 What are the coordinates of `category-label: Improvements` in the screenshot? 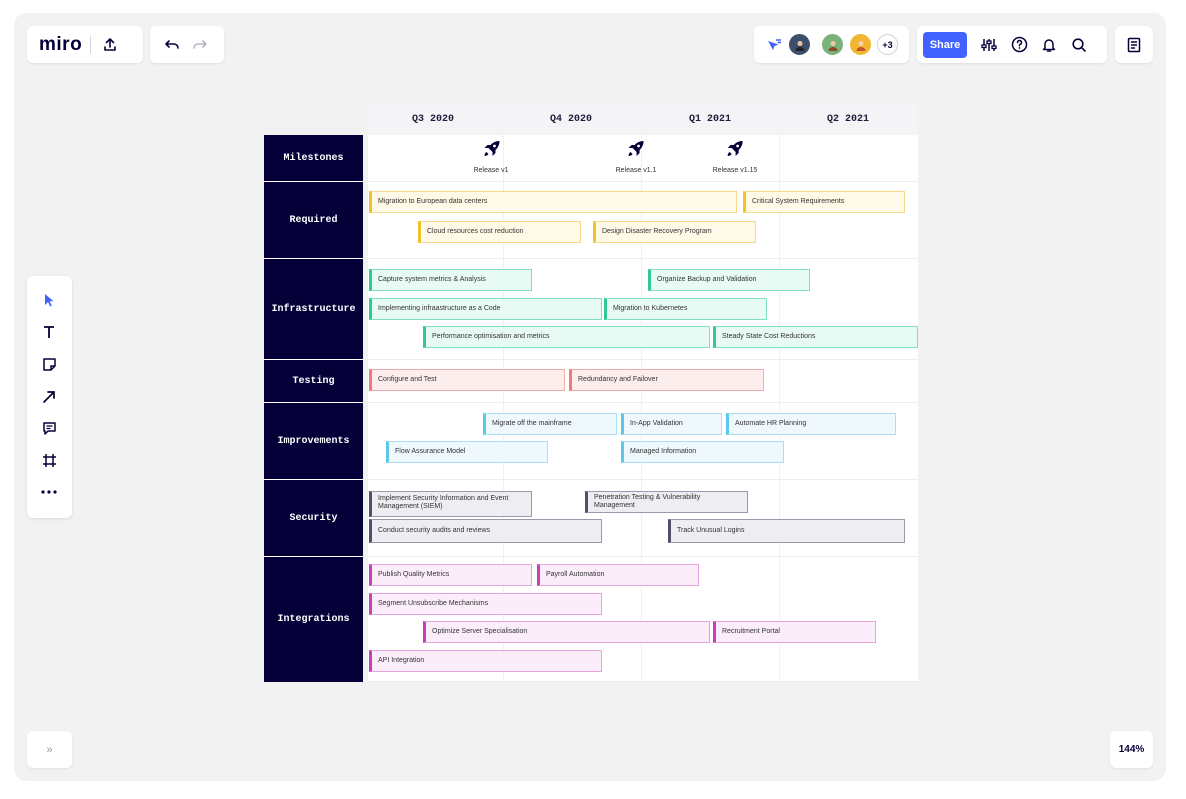 It's located at (313, 441).